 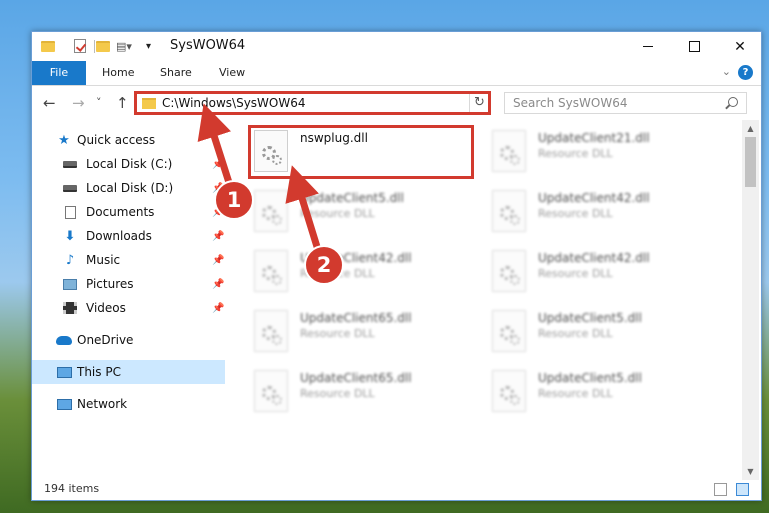 What do you see at coordinates (594, 138) in the screenshot?
I see `file-name: UpdateClient21.dll` at bounding box center [594, 138].